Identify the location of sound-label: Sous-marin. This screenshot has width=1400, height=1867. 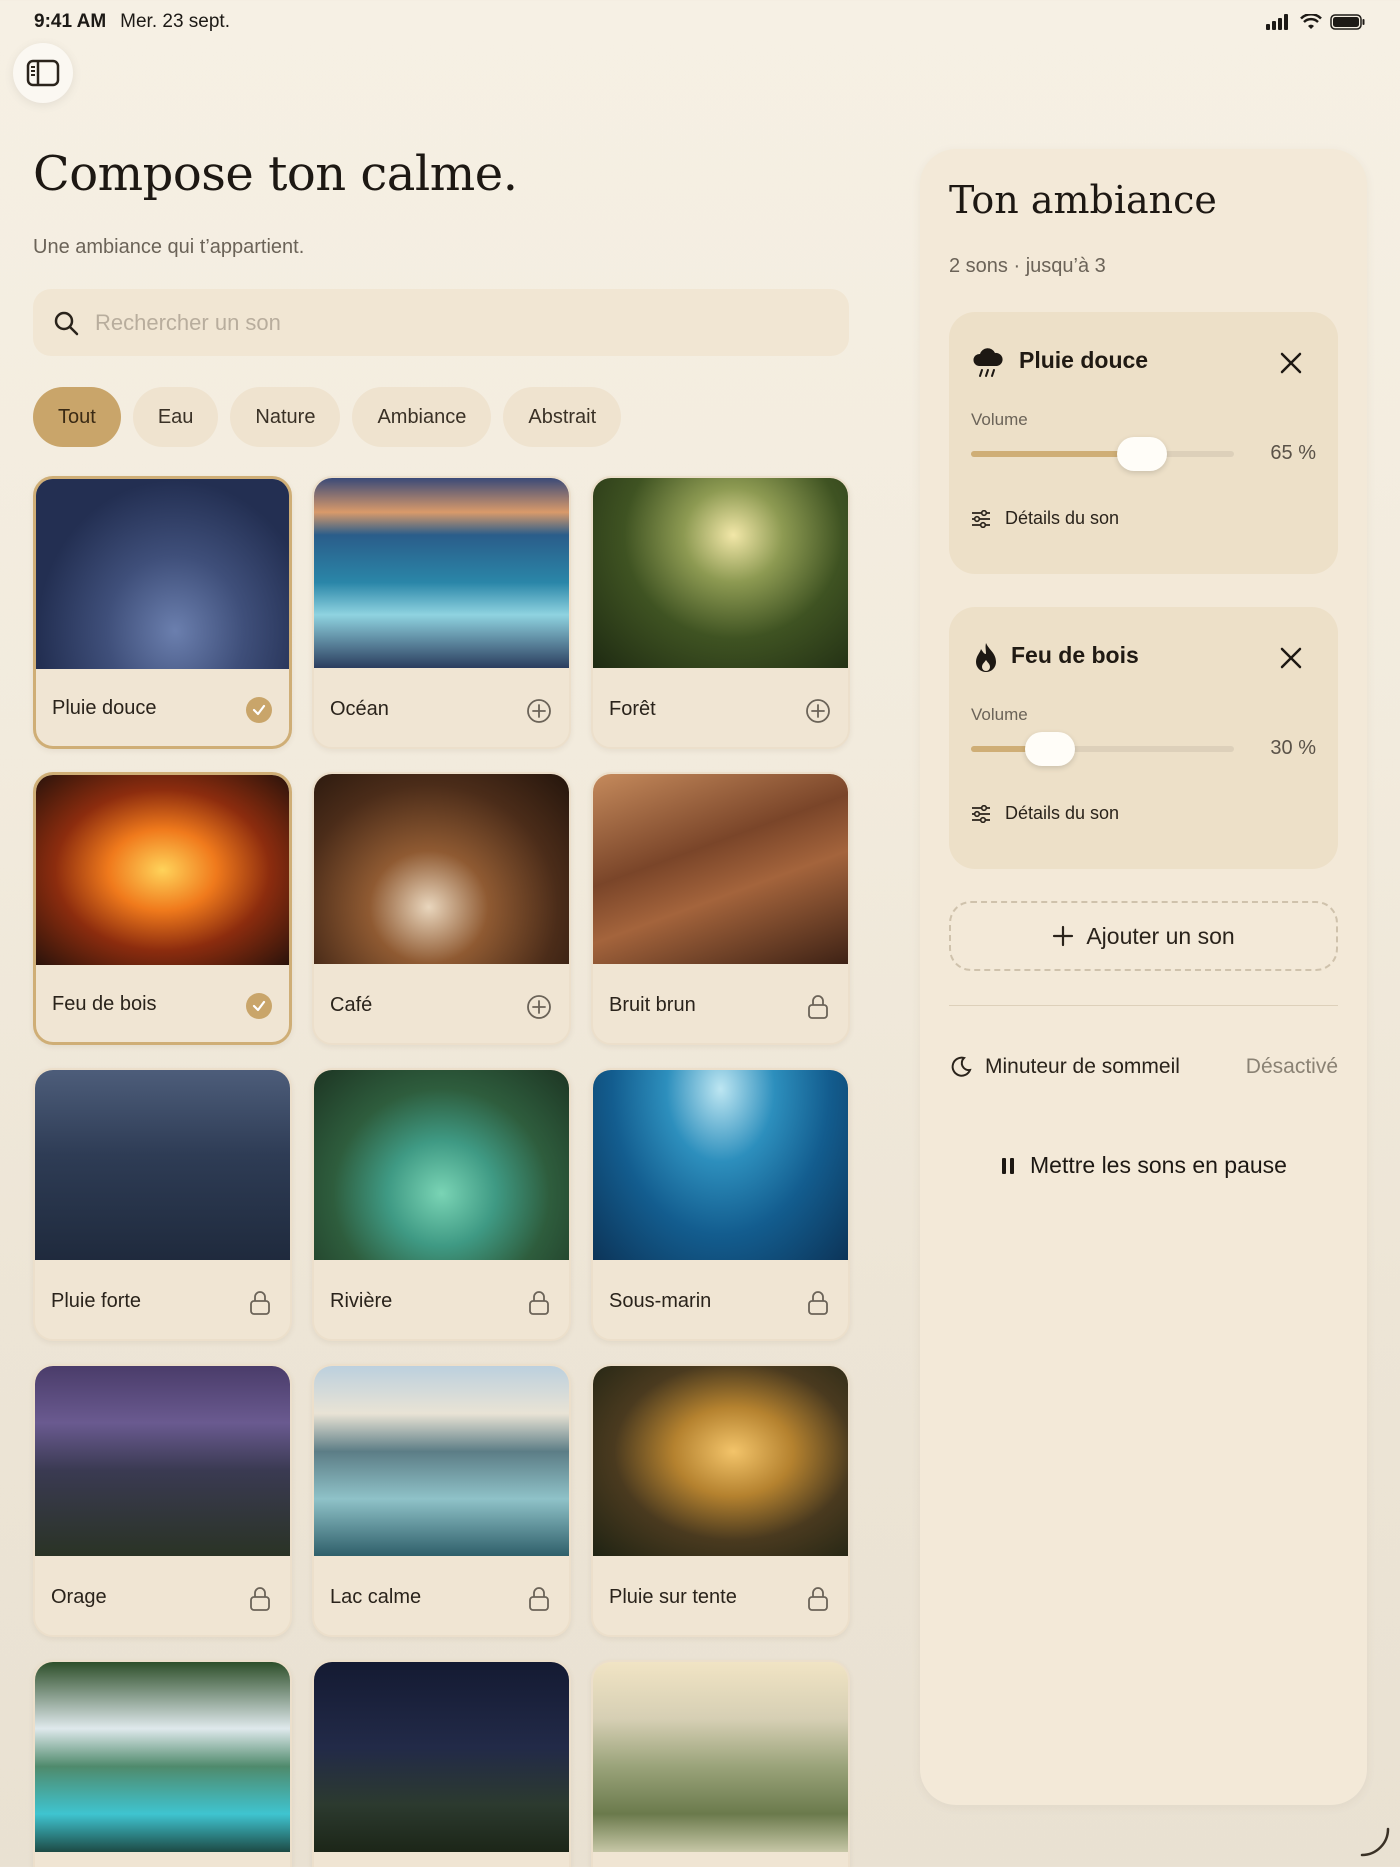
(660, 1301).